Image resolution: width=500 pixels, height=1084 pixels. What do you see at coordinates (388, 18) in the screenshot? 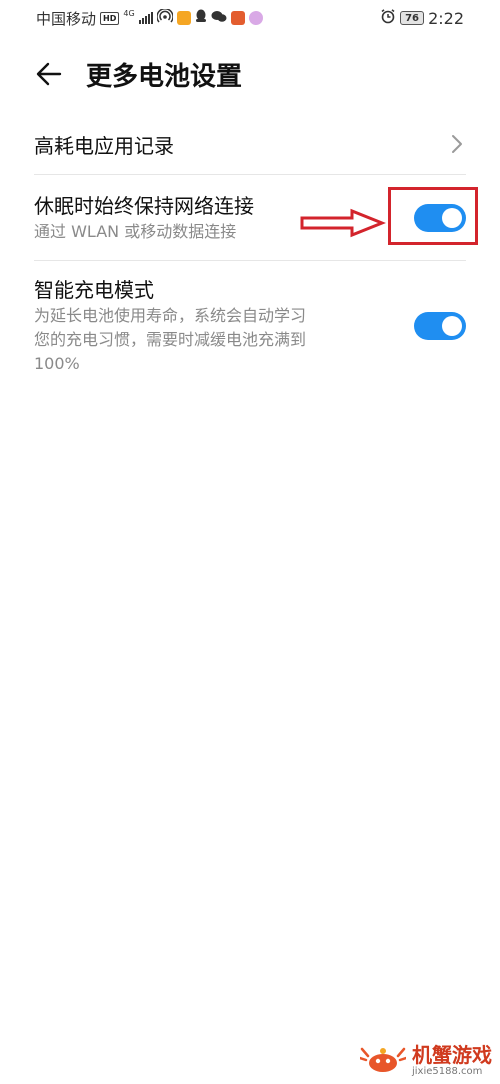
I see `alarm-icon` at bounding box center [388, 18].